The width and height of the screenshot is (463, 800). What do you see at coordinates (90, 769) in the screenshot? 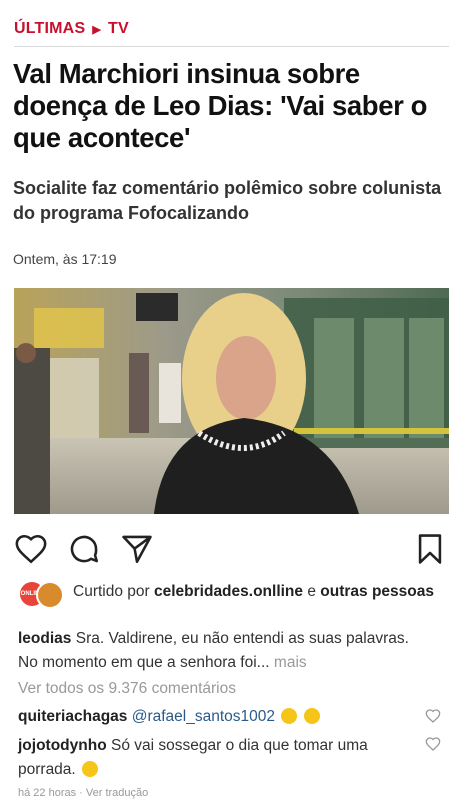
I see `rolling-eyes-emoji-icon` at bounding box center [90, 769].